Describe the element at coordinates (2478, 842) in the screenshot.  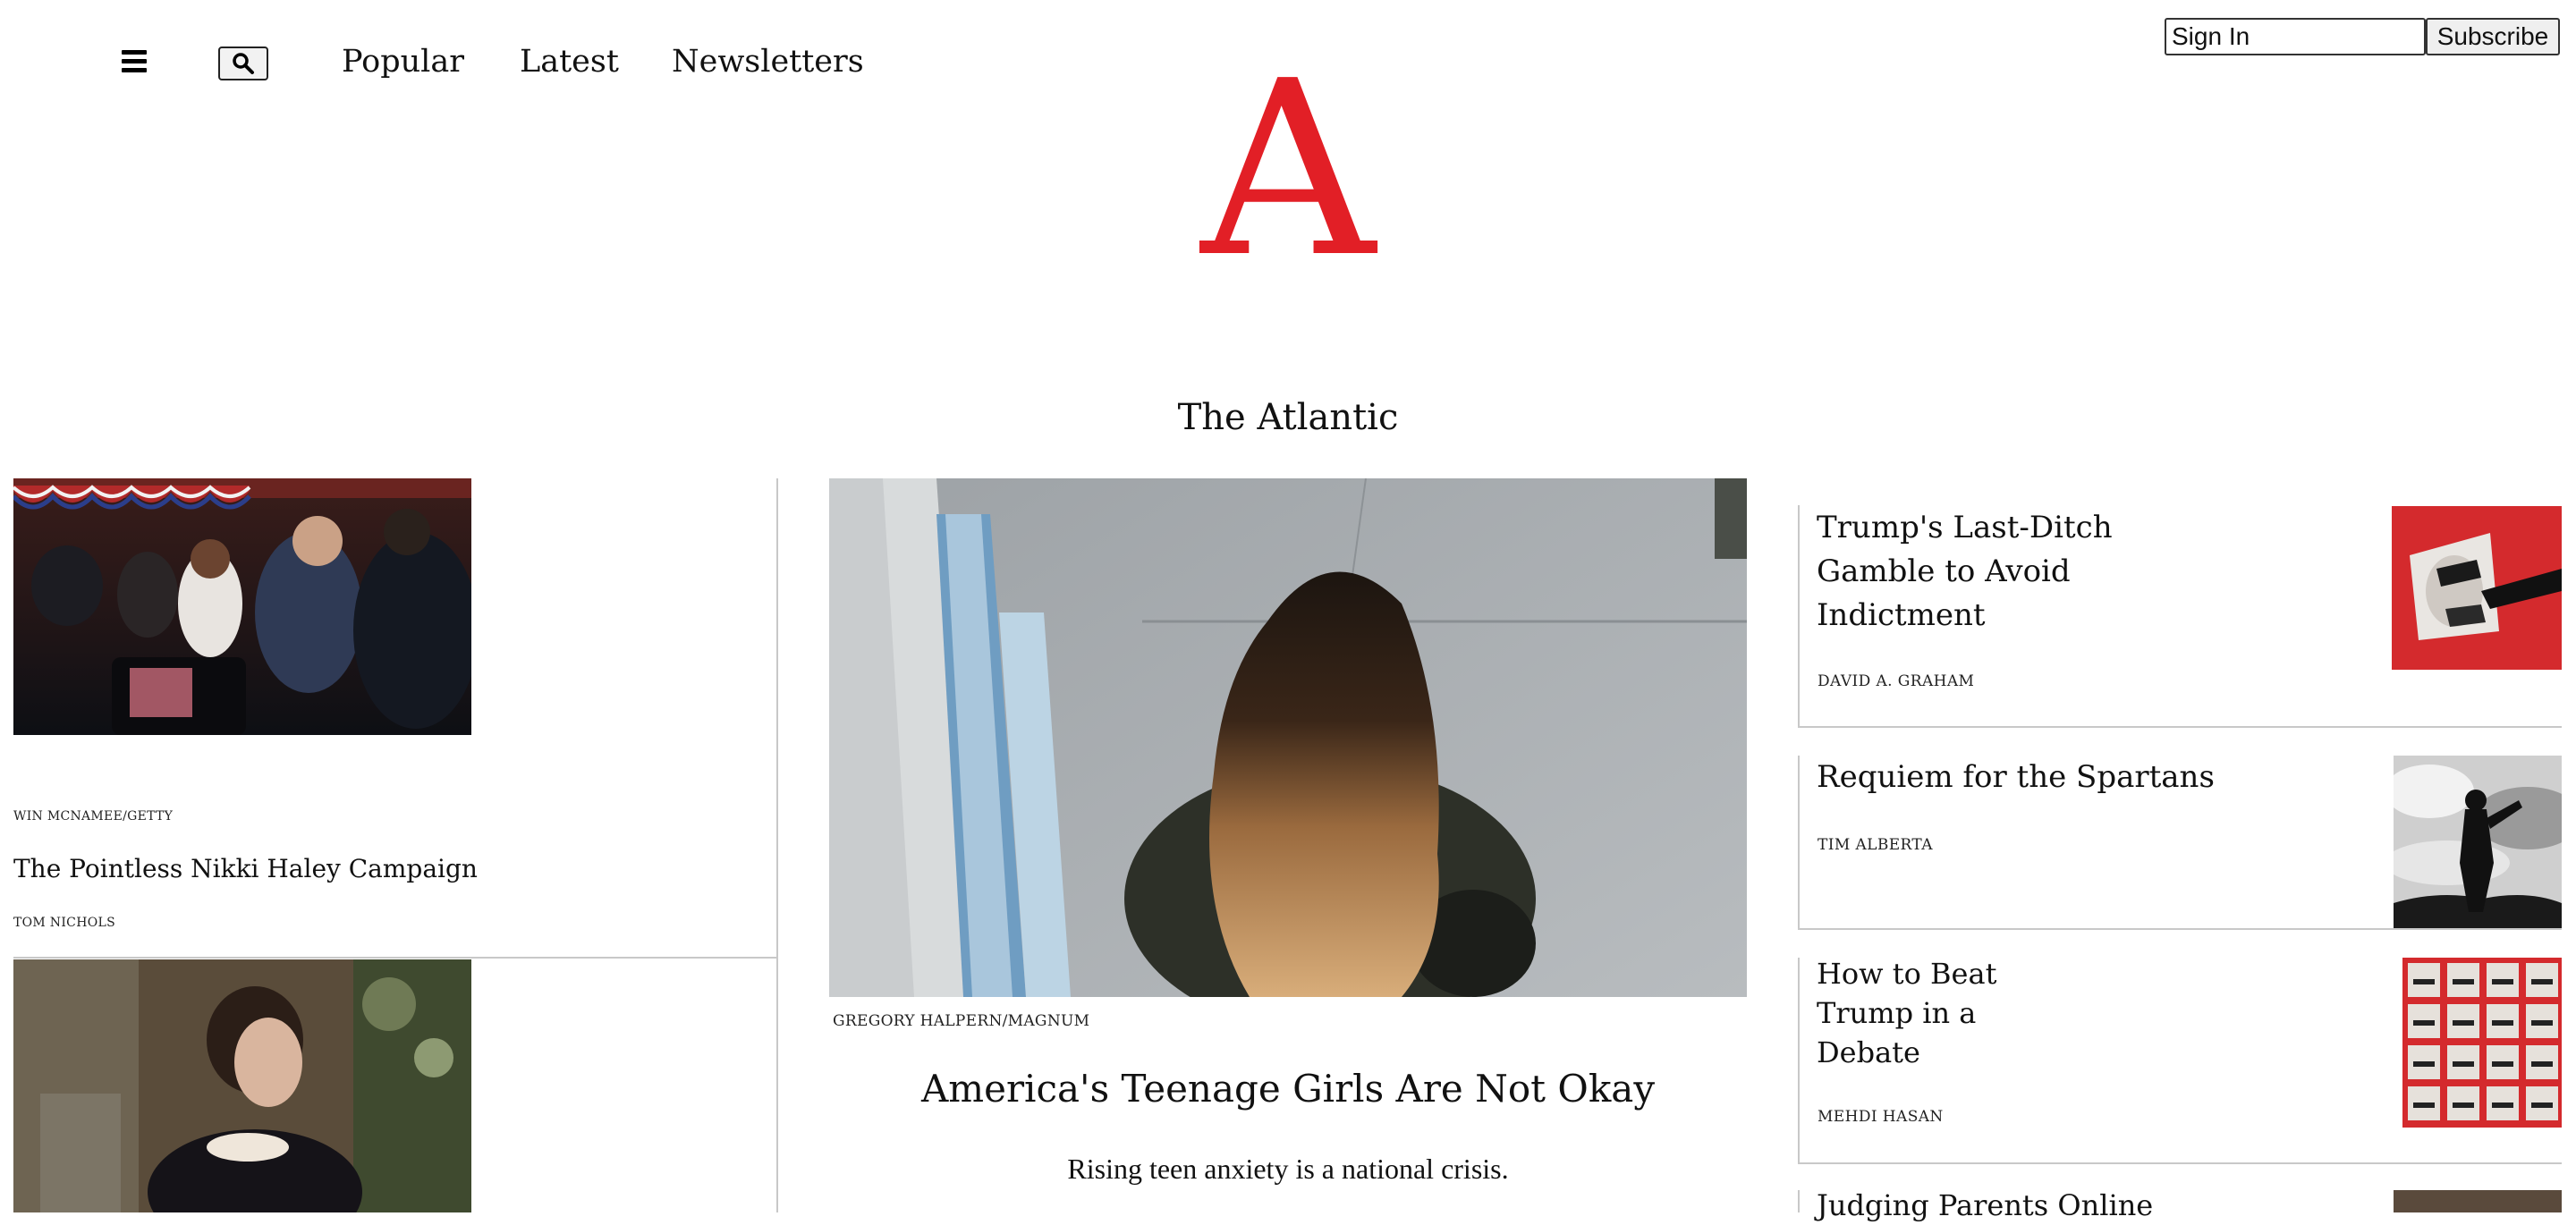
I see `spartan-statue-image` at that location.